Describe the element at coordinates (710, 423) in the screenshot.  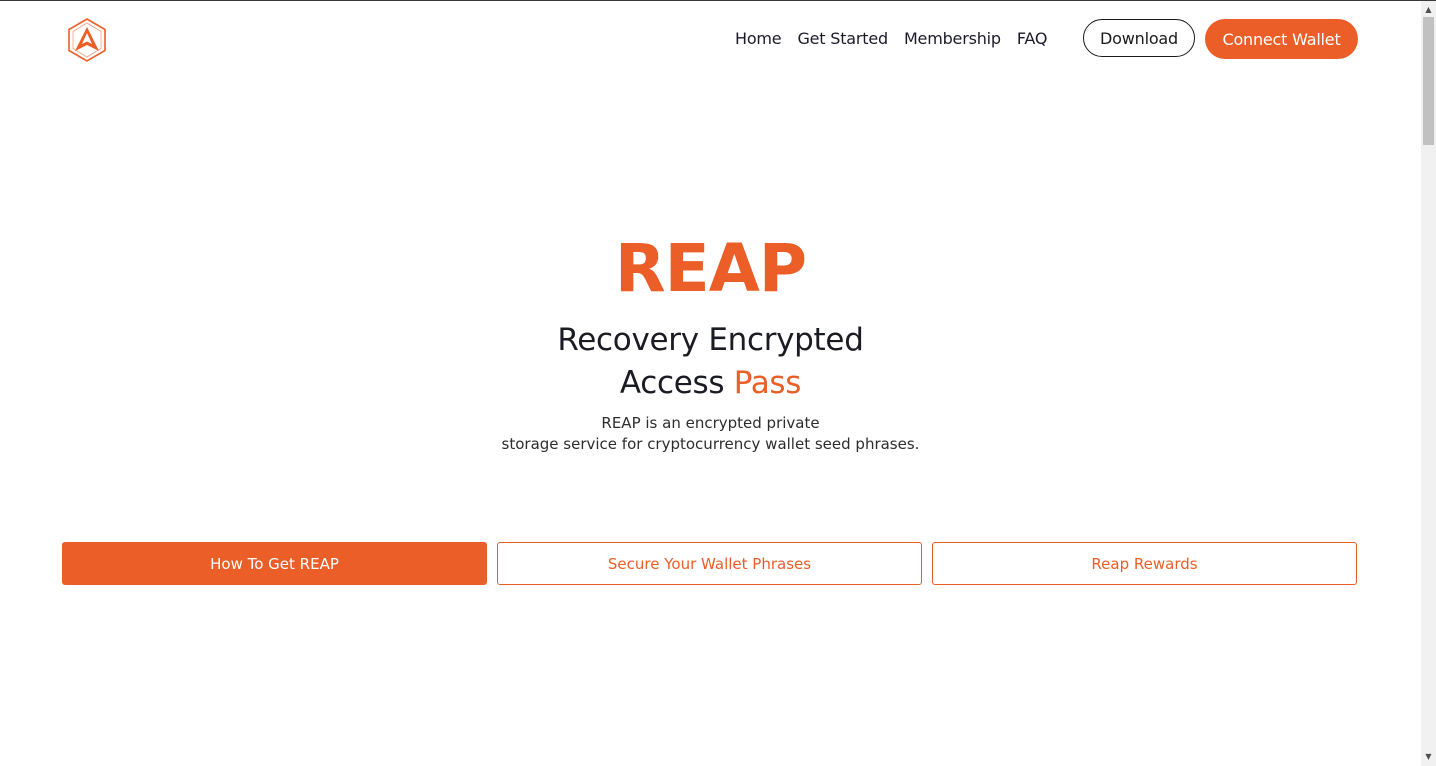
I see `hero-description-line1: REAP is an encrypted private` at that location.